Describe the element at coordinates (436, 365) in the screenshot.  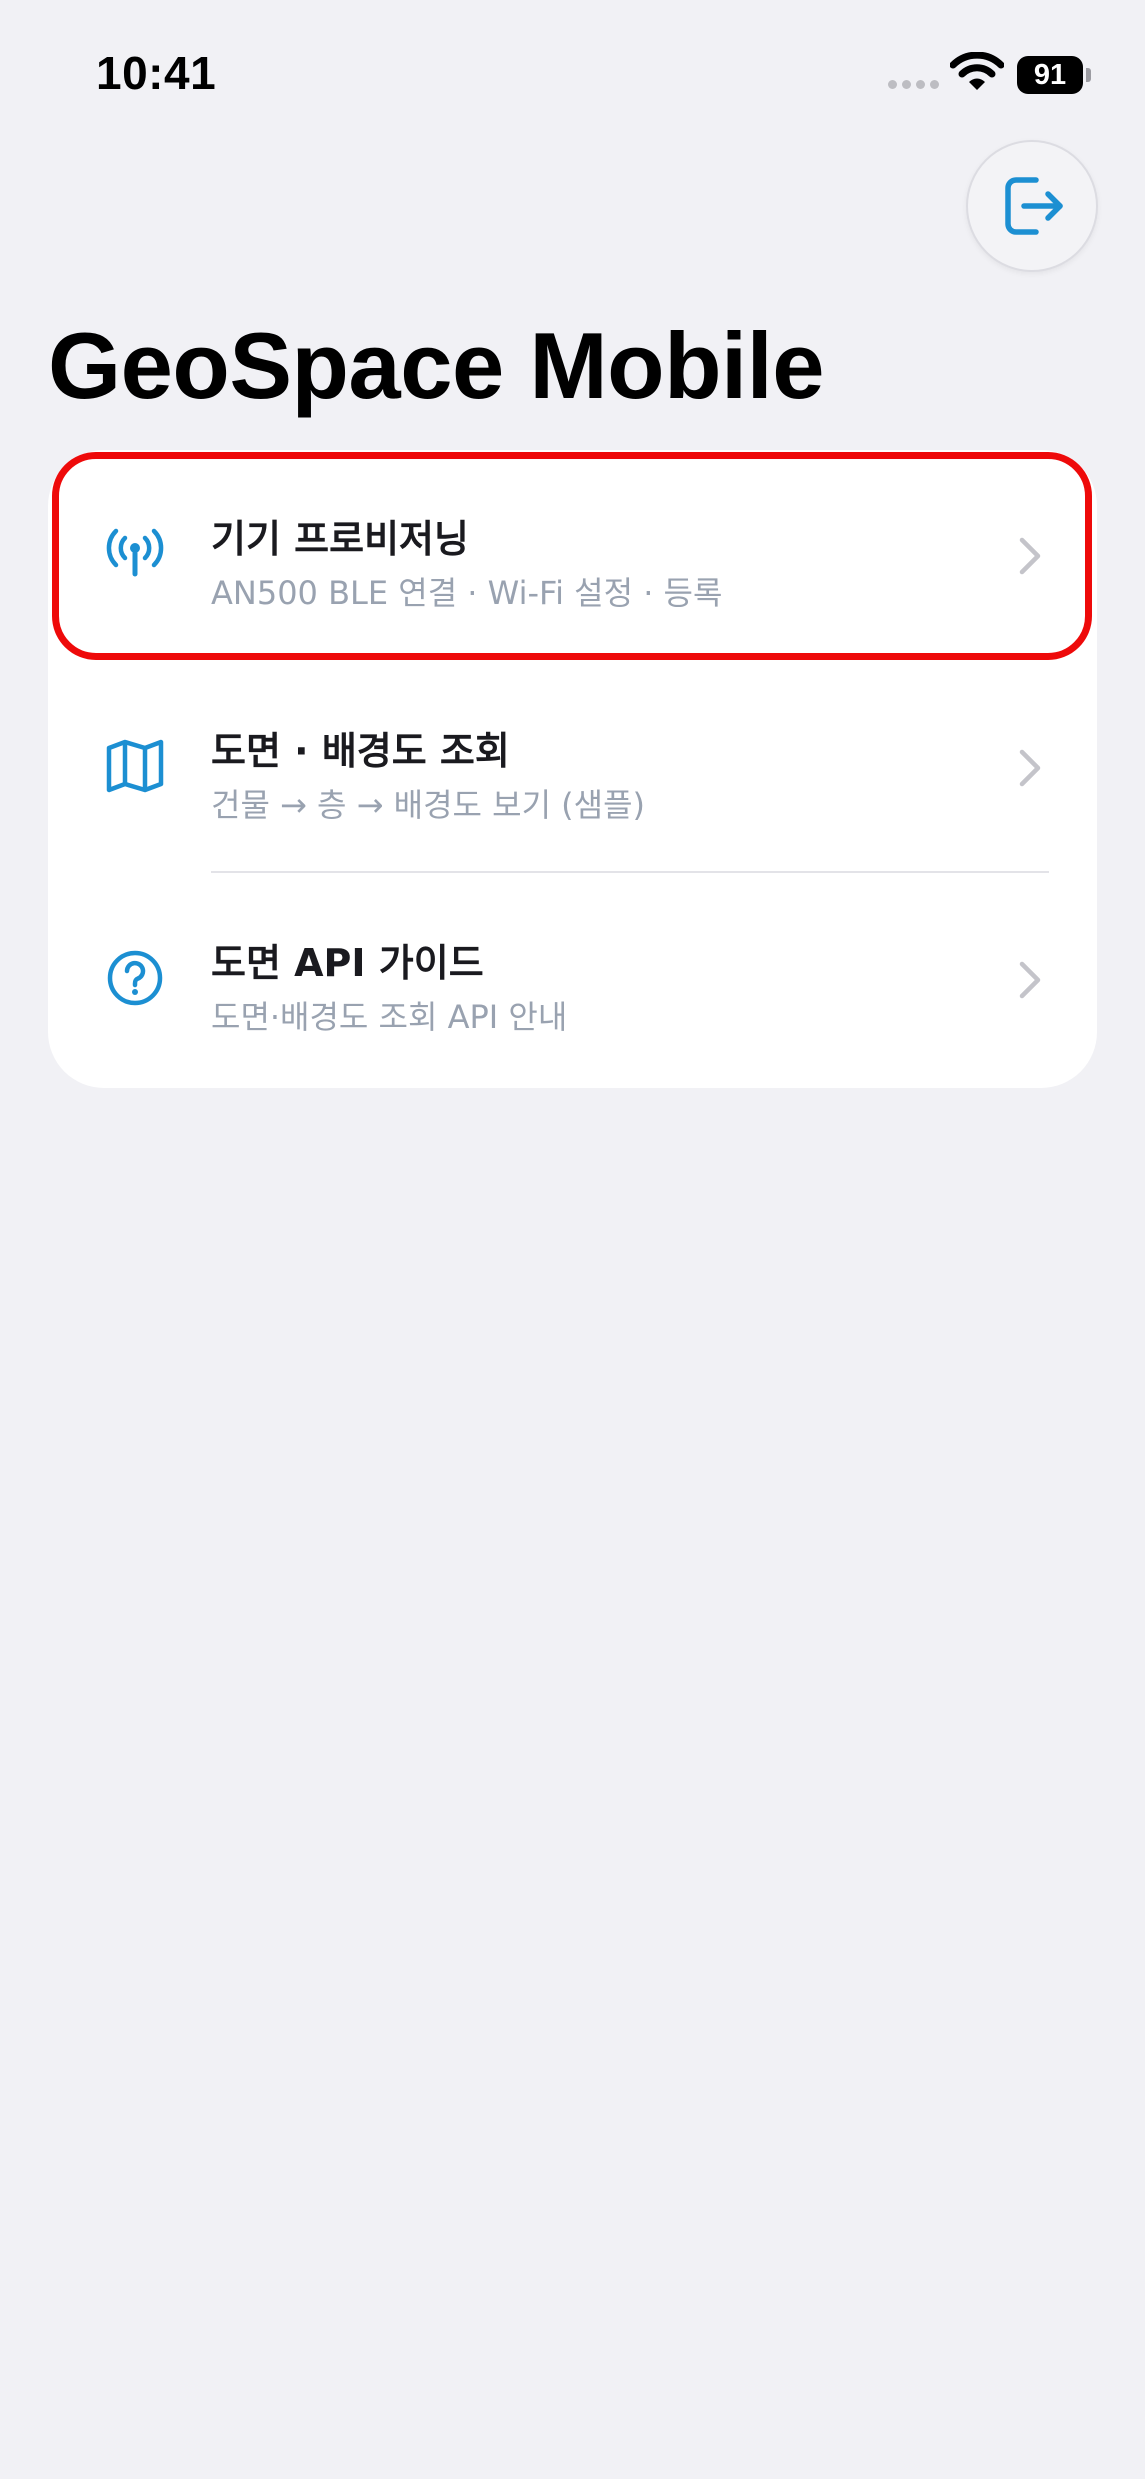
I see `page-title: GeoSpace Mobile` at that location.